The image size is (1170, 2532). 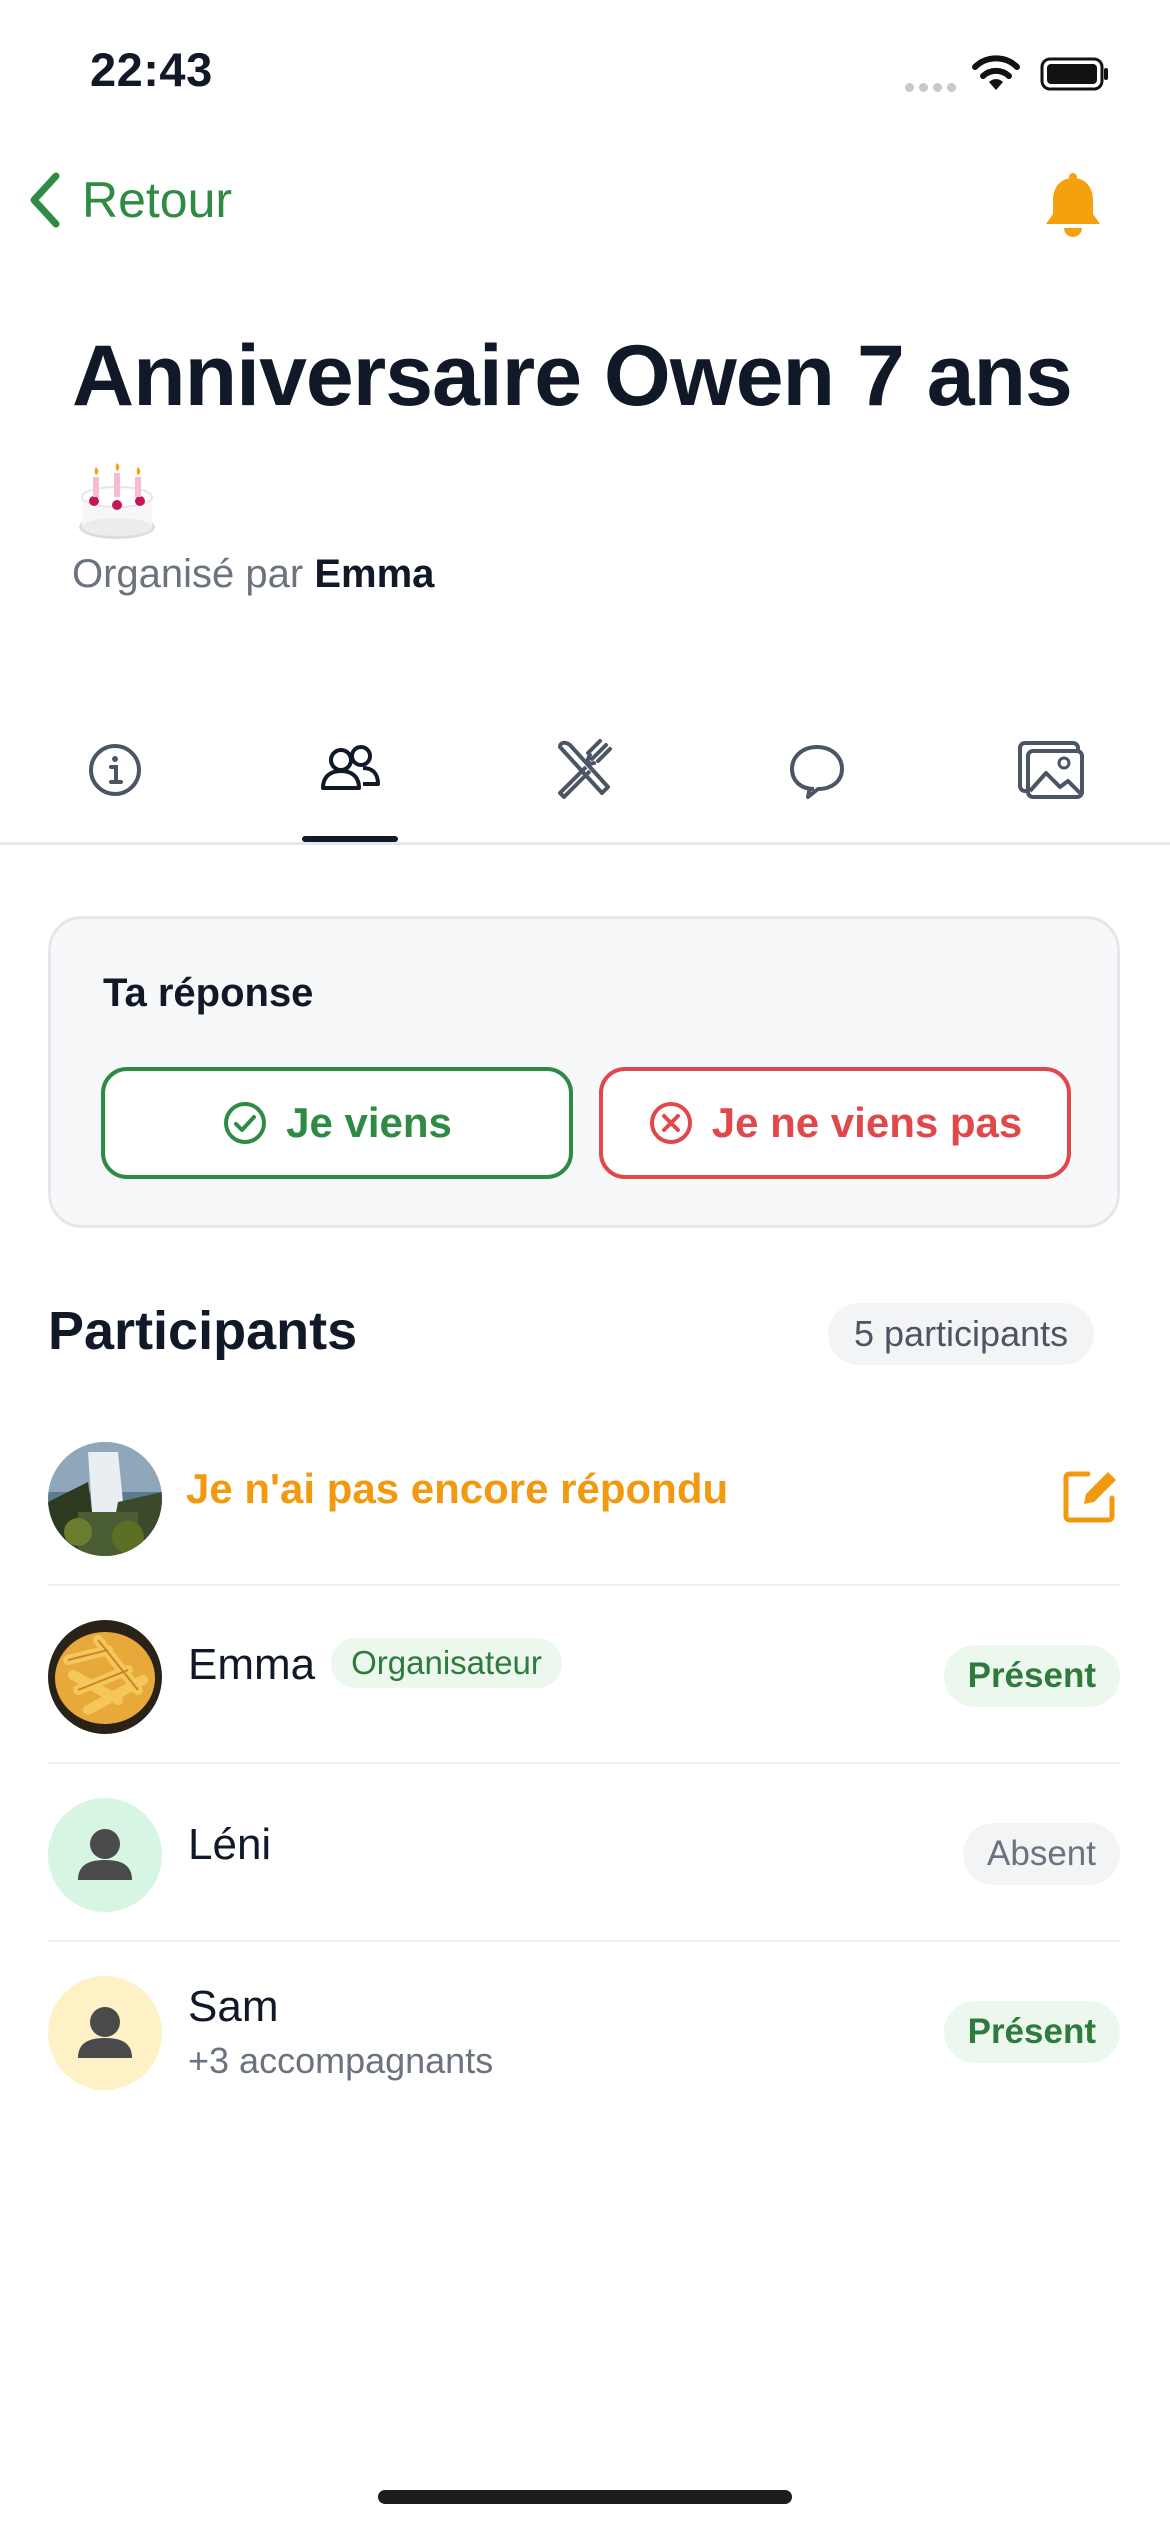 I want to click on bell-icon, so click(x=1073, y=209).